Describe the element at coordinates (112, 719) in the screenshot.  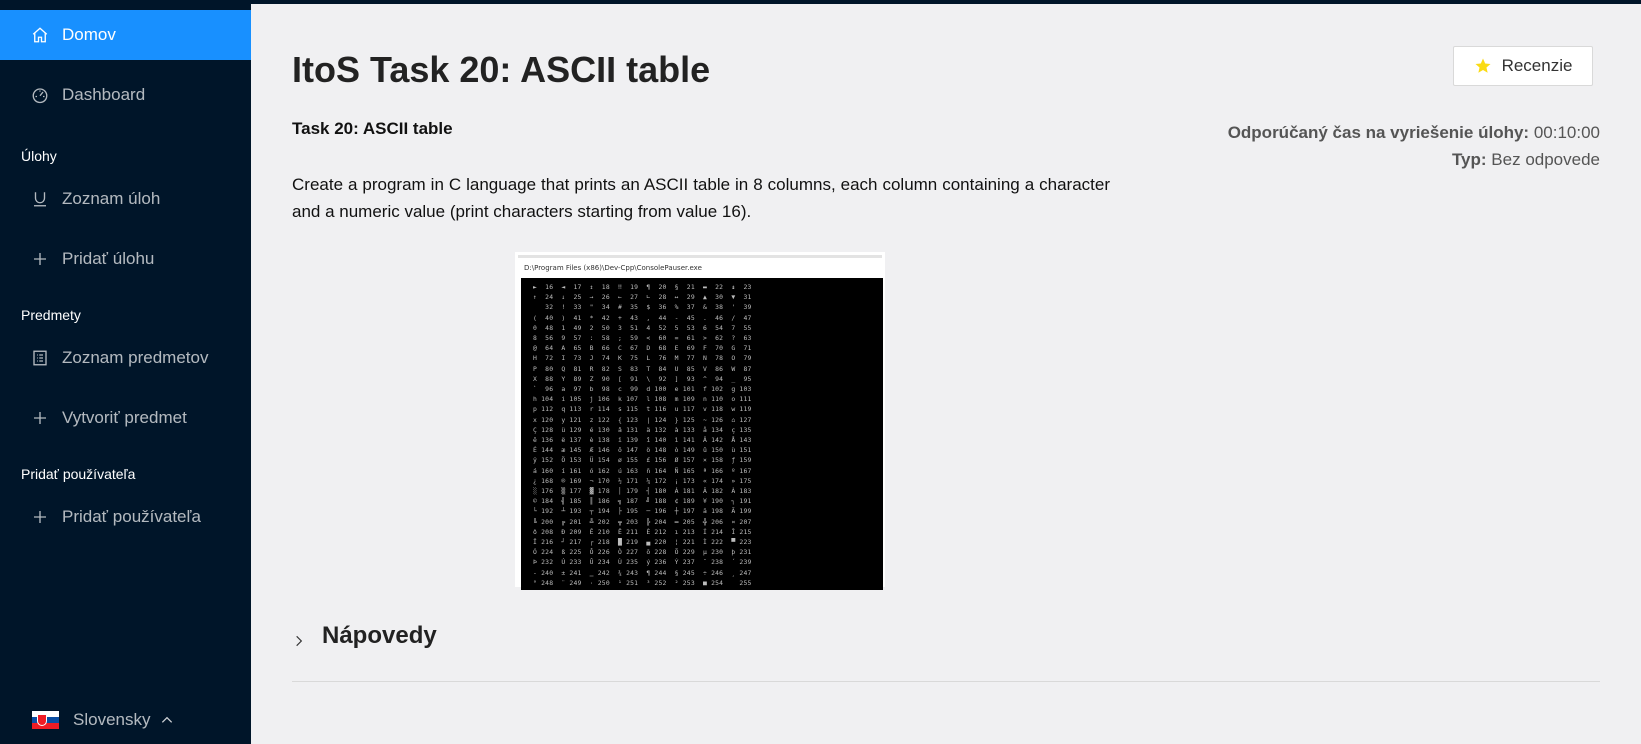
I see `language-label: Slovensky` at that location.